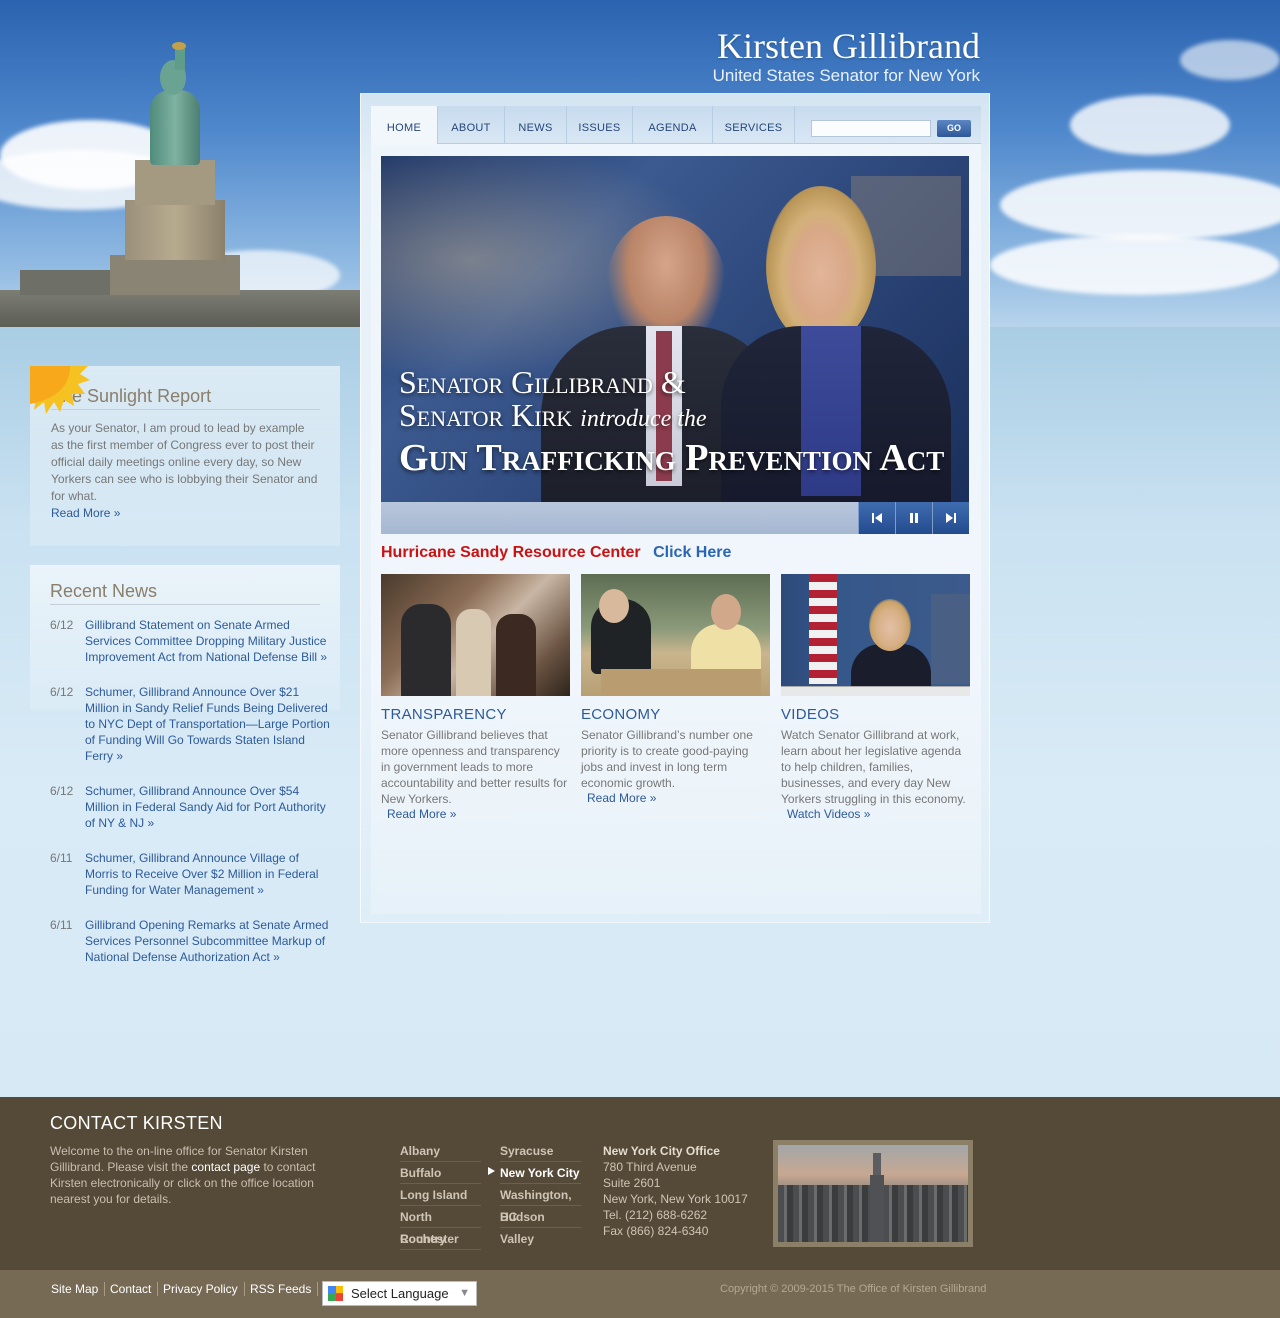 The image size is (1280, 1318). I want to click on senator-name: Kirsten Gillibrand, so click(848, 46).